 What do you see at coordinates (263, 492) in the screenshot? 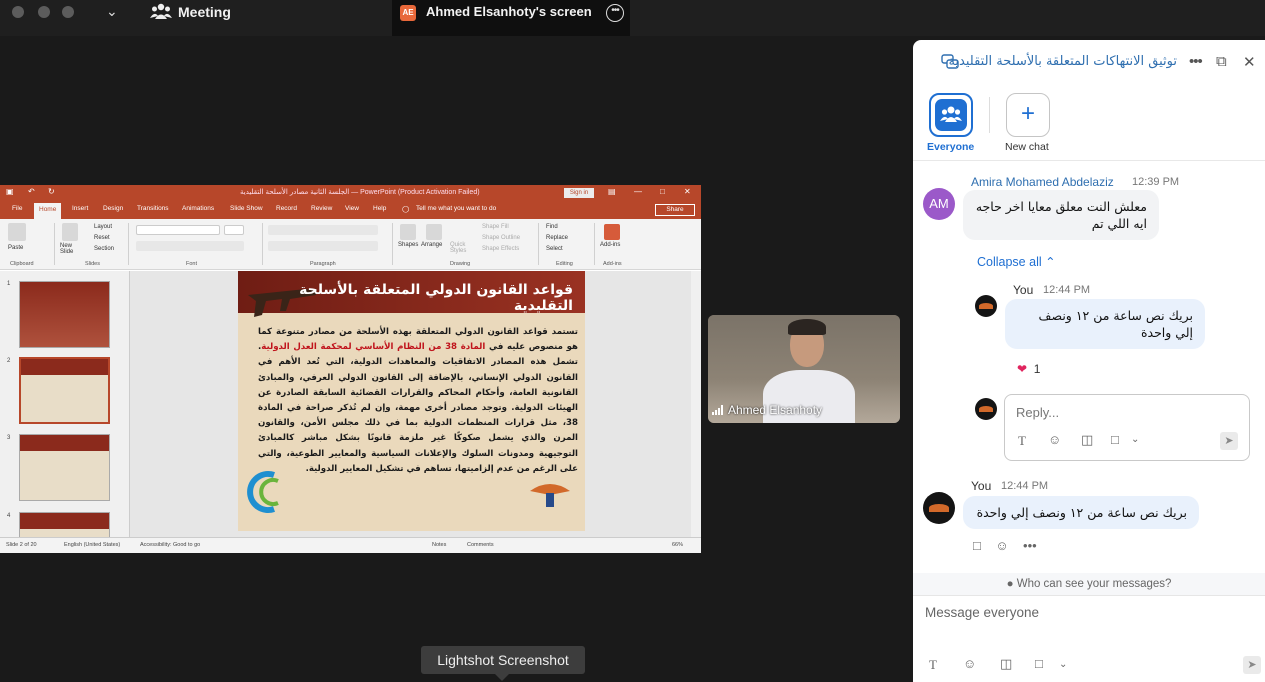
I see `organization-logo-left` at bounding box center [263, 492].